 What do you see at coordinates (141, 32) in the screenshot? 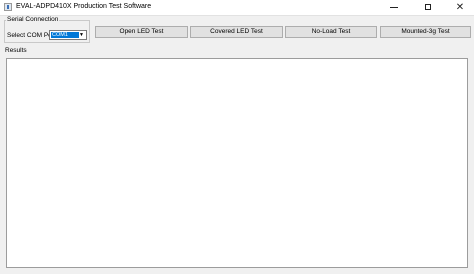
I see `open-led-test-button: Open LED Test` at bounding box center [141, 32].